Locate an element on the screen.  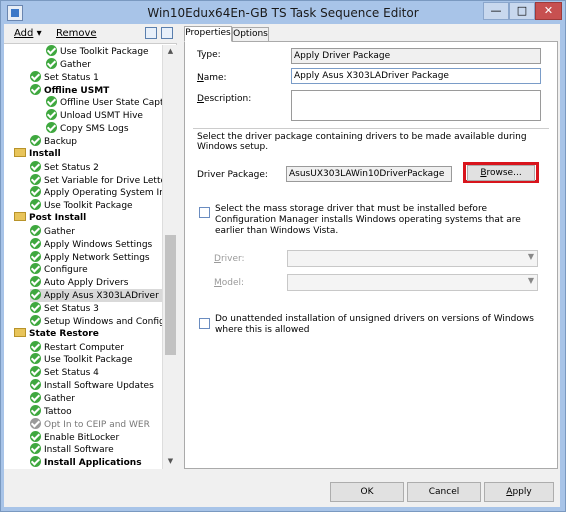
tree-toolbar: Add ▾ Remove is located at coordinates (90, 34).